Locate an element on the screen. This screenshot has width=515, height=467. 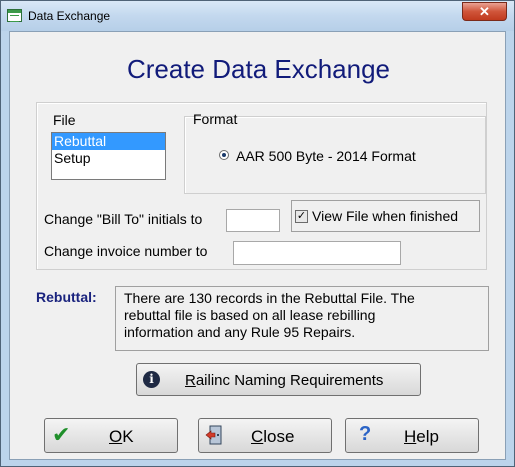
app-icon is located at coordinates (14, 15).